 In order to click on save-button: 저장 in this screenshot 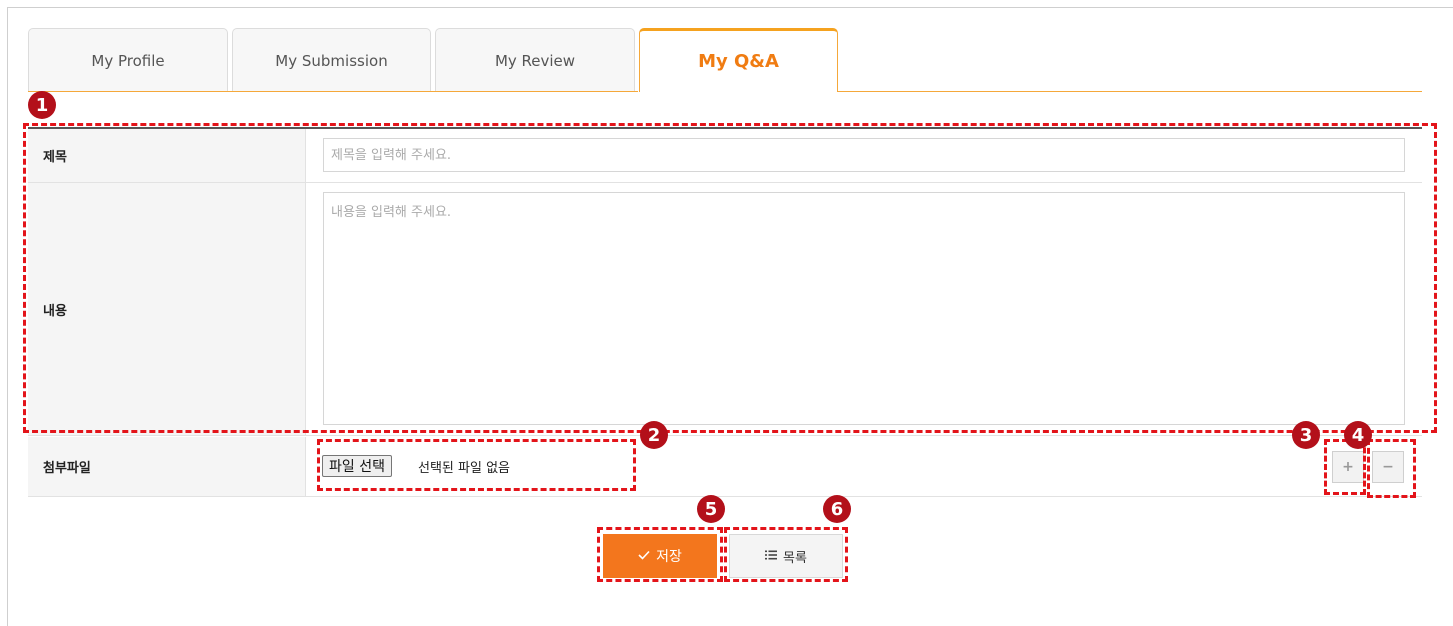, I will do `click(660, 556)`.